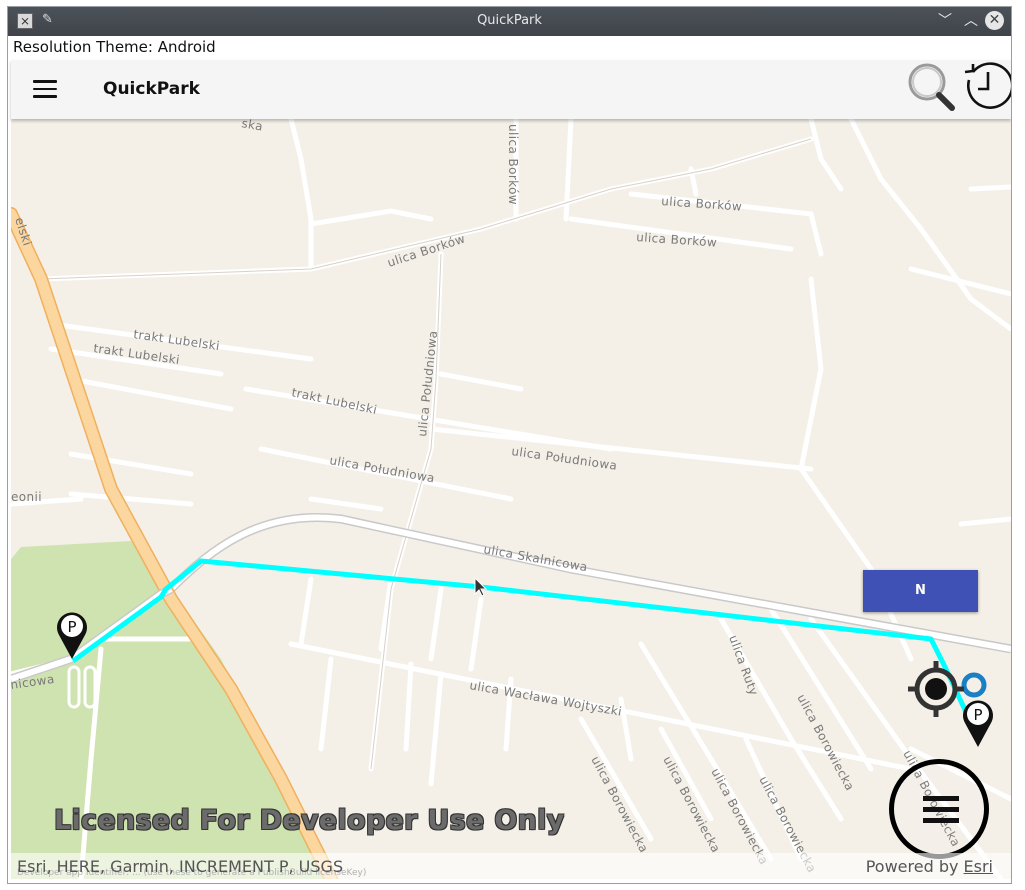  I want to click on locate-me-icon, so click(936, 689).